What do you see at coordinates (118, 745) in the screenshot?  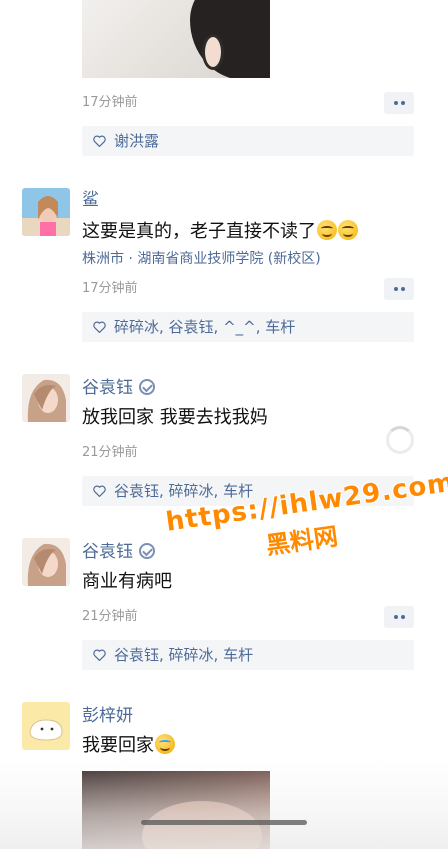 I see `comment-text: 我要回家` at bounding box center [118, 745].